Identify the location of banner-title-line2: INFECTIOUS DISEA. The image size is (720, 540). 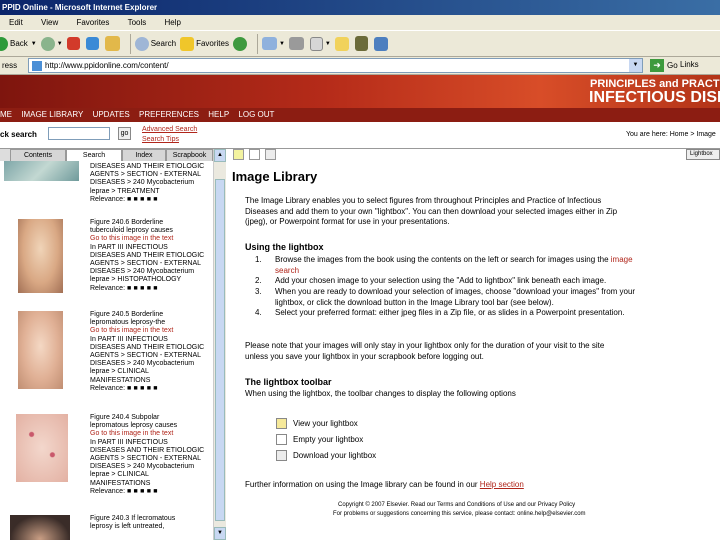
(654, 97).